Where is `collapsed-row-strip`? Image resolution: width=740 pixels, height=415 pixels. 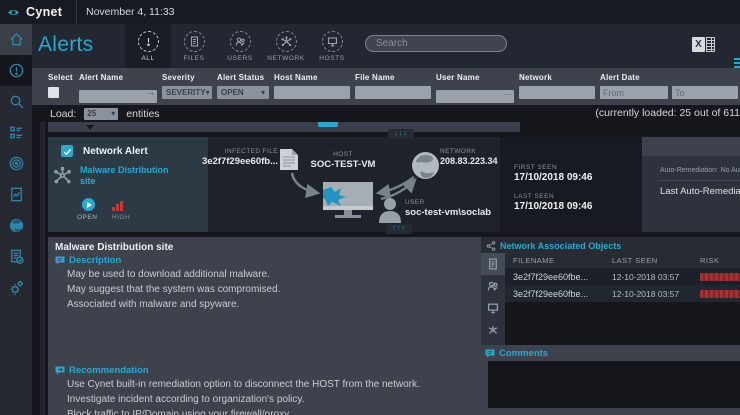
collapsed-row-strip is located at coordinates (284, 127).